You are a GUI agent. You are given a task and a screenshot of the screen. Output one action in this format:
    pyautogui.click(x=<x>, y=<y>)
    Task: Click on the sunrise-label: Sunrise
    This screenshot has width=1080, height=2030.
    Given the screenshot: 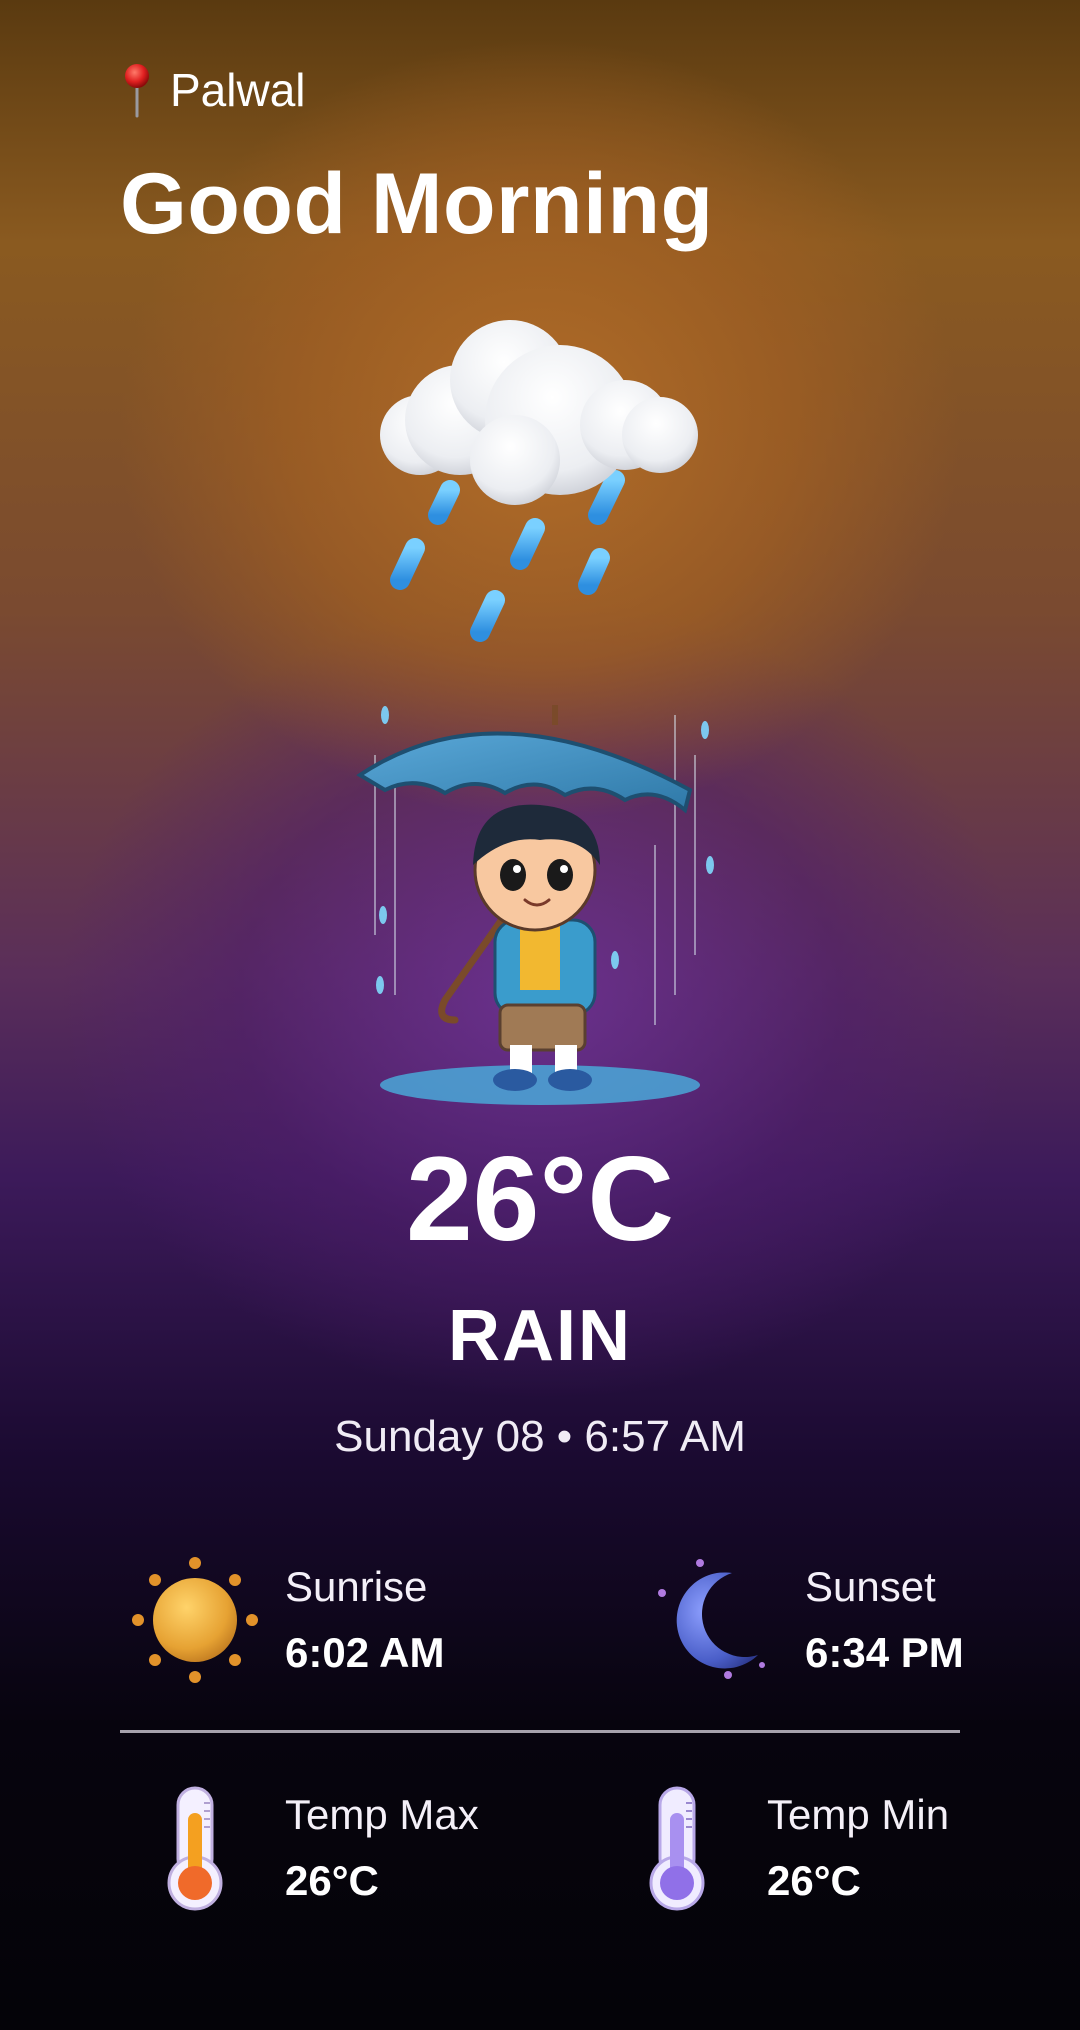 What is the action you would take?
    pyautogui.click(x=356, y=1586)
    